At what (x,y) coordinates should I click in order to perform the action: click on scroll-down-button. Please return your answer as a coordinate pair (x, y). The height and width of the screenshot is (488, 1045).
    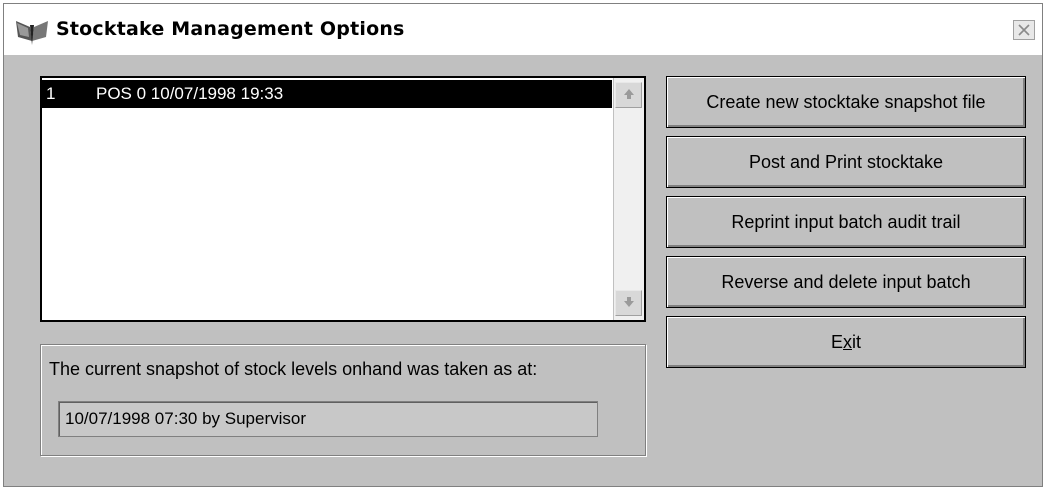
    Looking at the image, I should click on (628, 303).